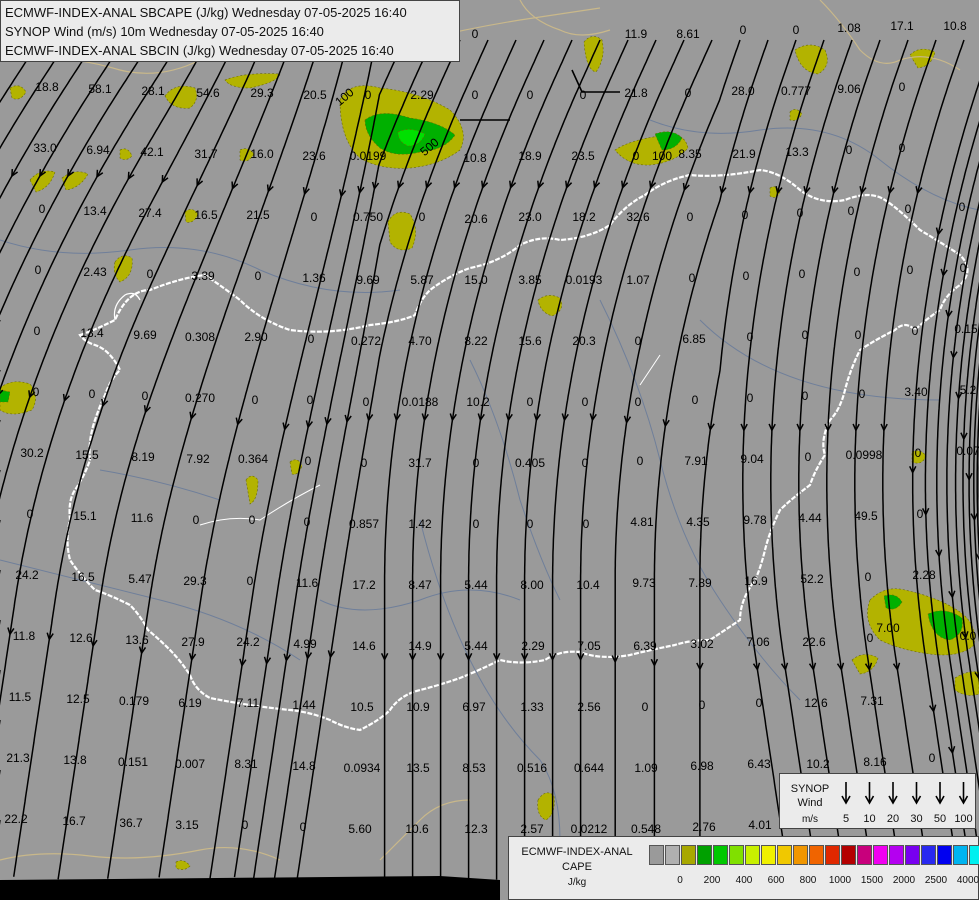 The height and width of the screenshot is (900, 979). What do you see at coordinates (45, 148) in the screenshot?
I see `cin-value: 33.0` at bounding box center [45, 148].